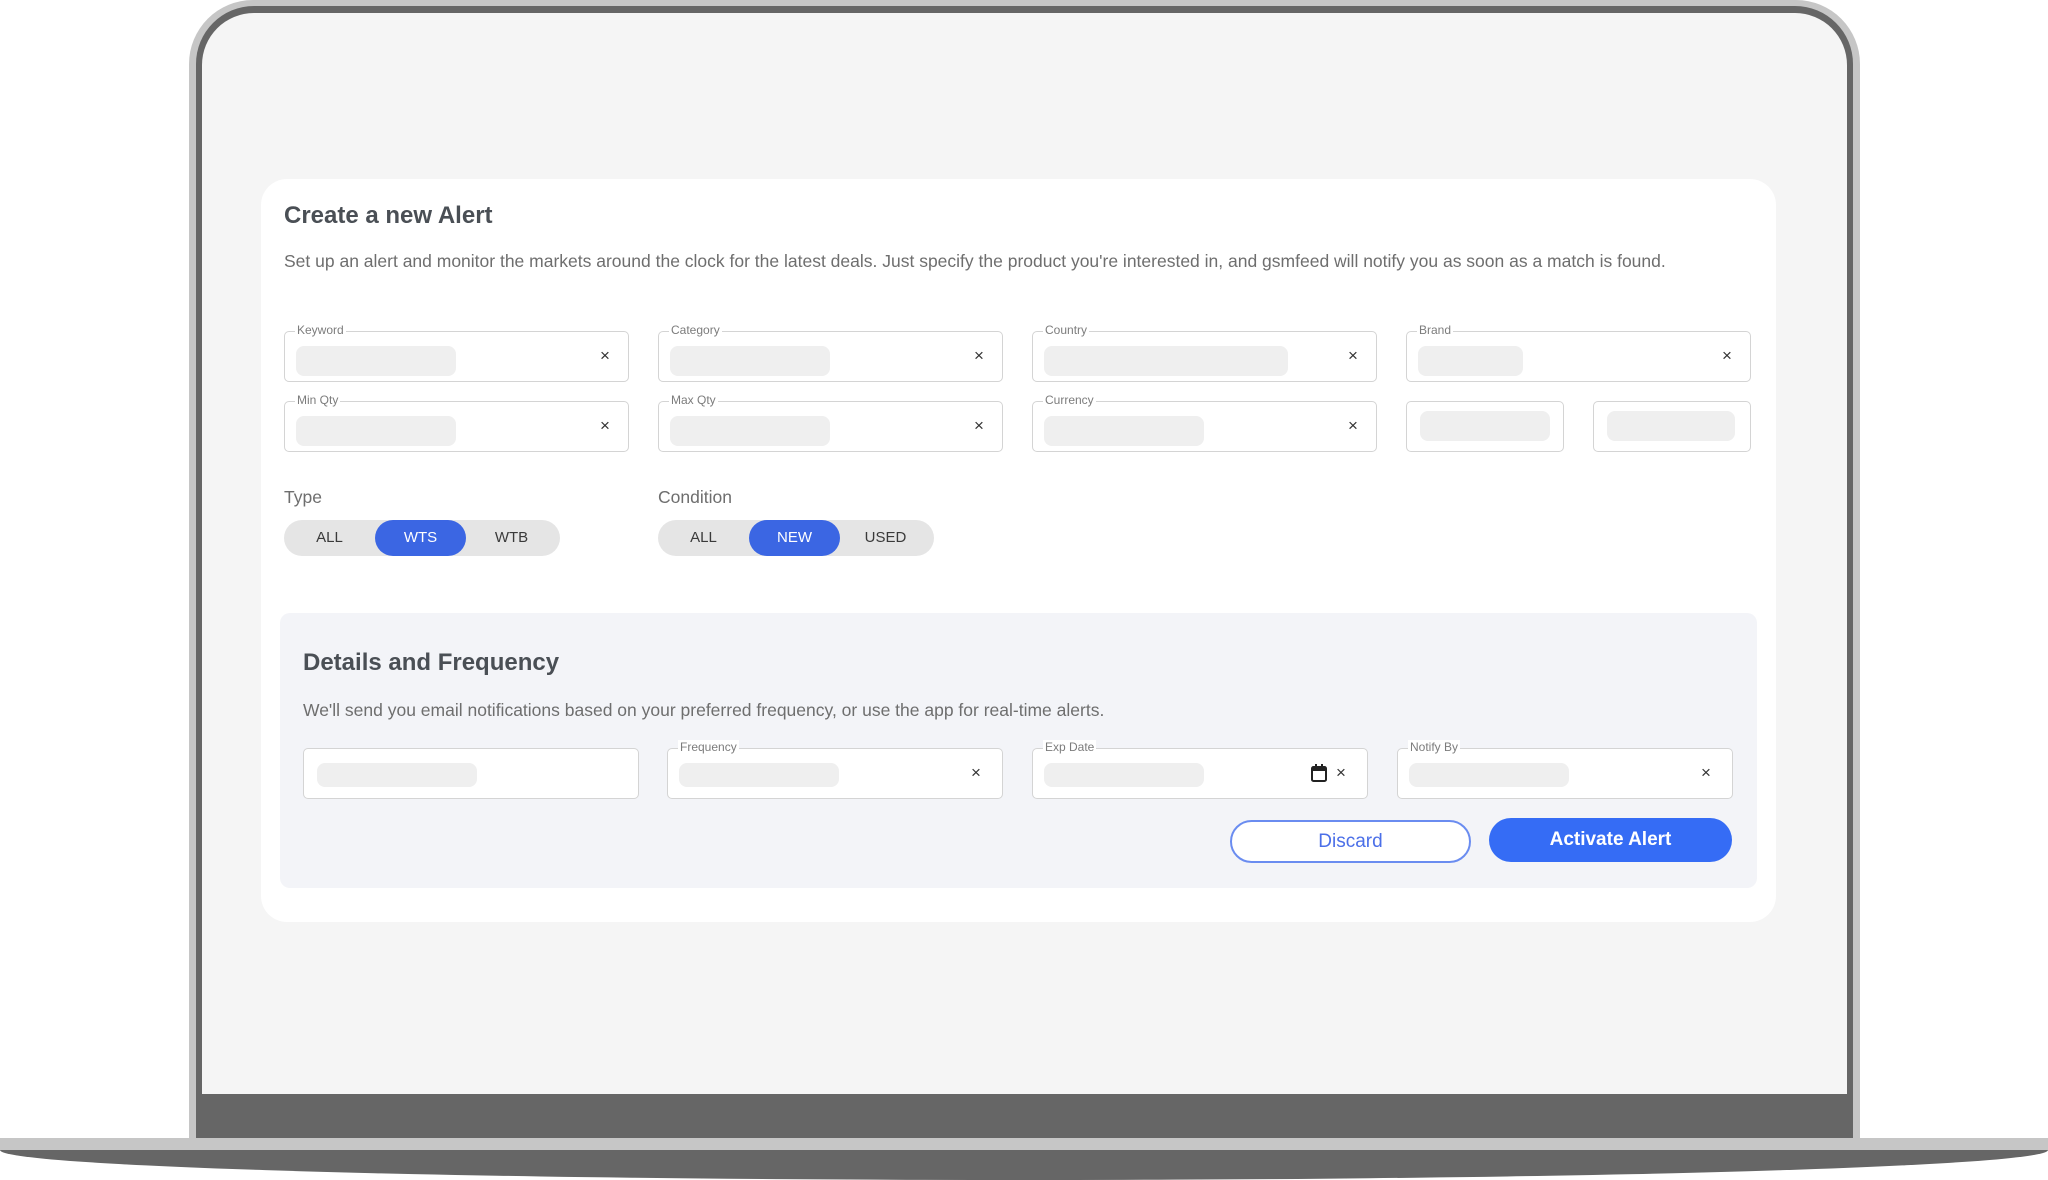 This screenshot has height=1180, width=2048. Describe the element at coordinates (1319, 773) in the screenshot. I see `calendar-icon` at that location.